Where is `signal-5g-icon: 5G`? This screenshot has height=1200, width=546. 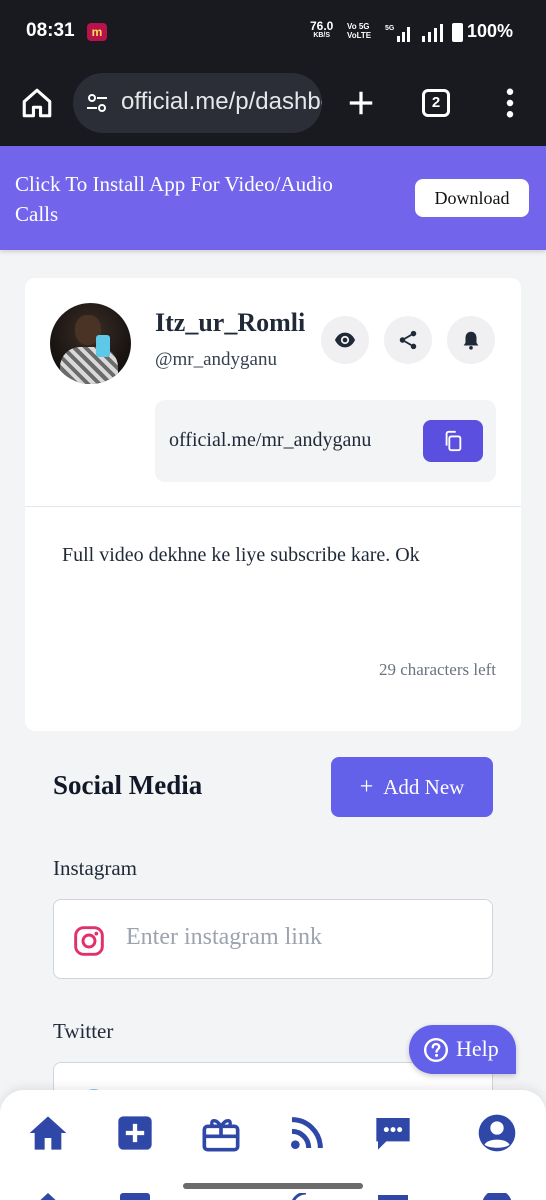
signal-5g-icon: 5G is located at coordinates (397, 33).